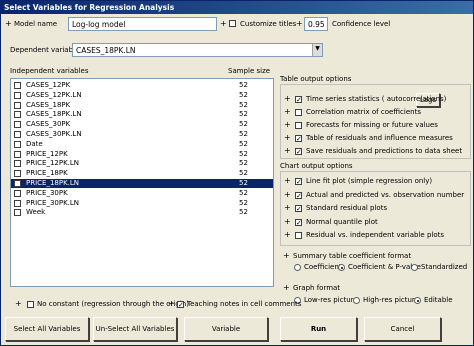  What do you see at coordinates (34, 143) in the screenshot?
I see `variable-name: Date` at bounding box center [34, 143].